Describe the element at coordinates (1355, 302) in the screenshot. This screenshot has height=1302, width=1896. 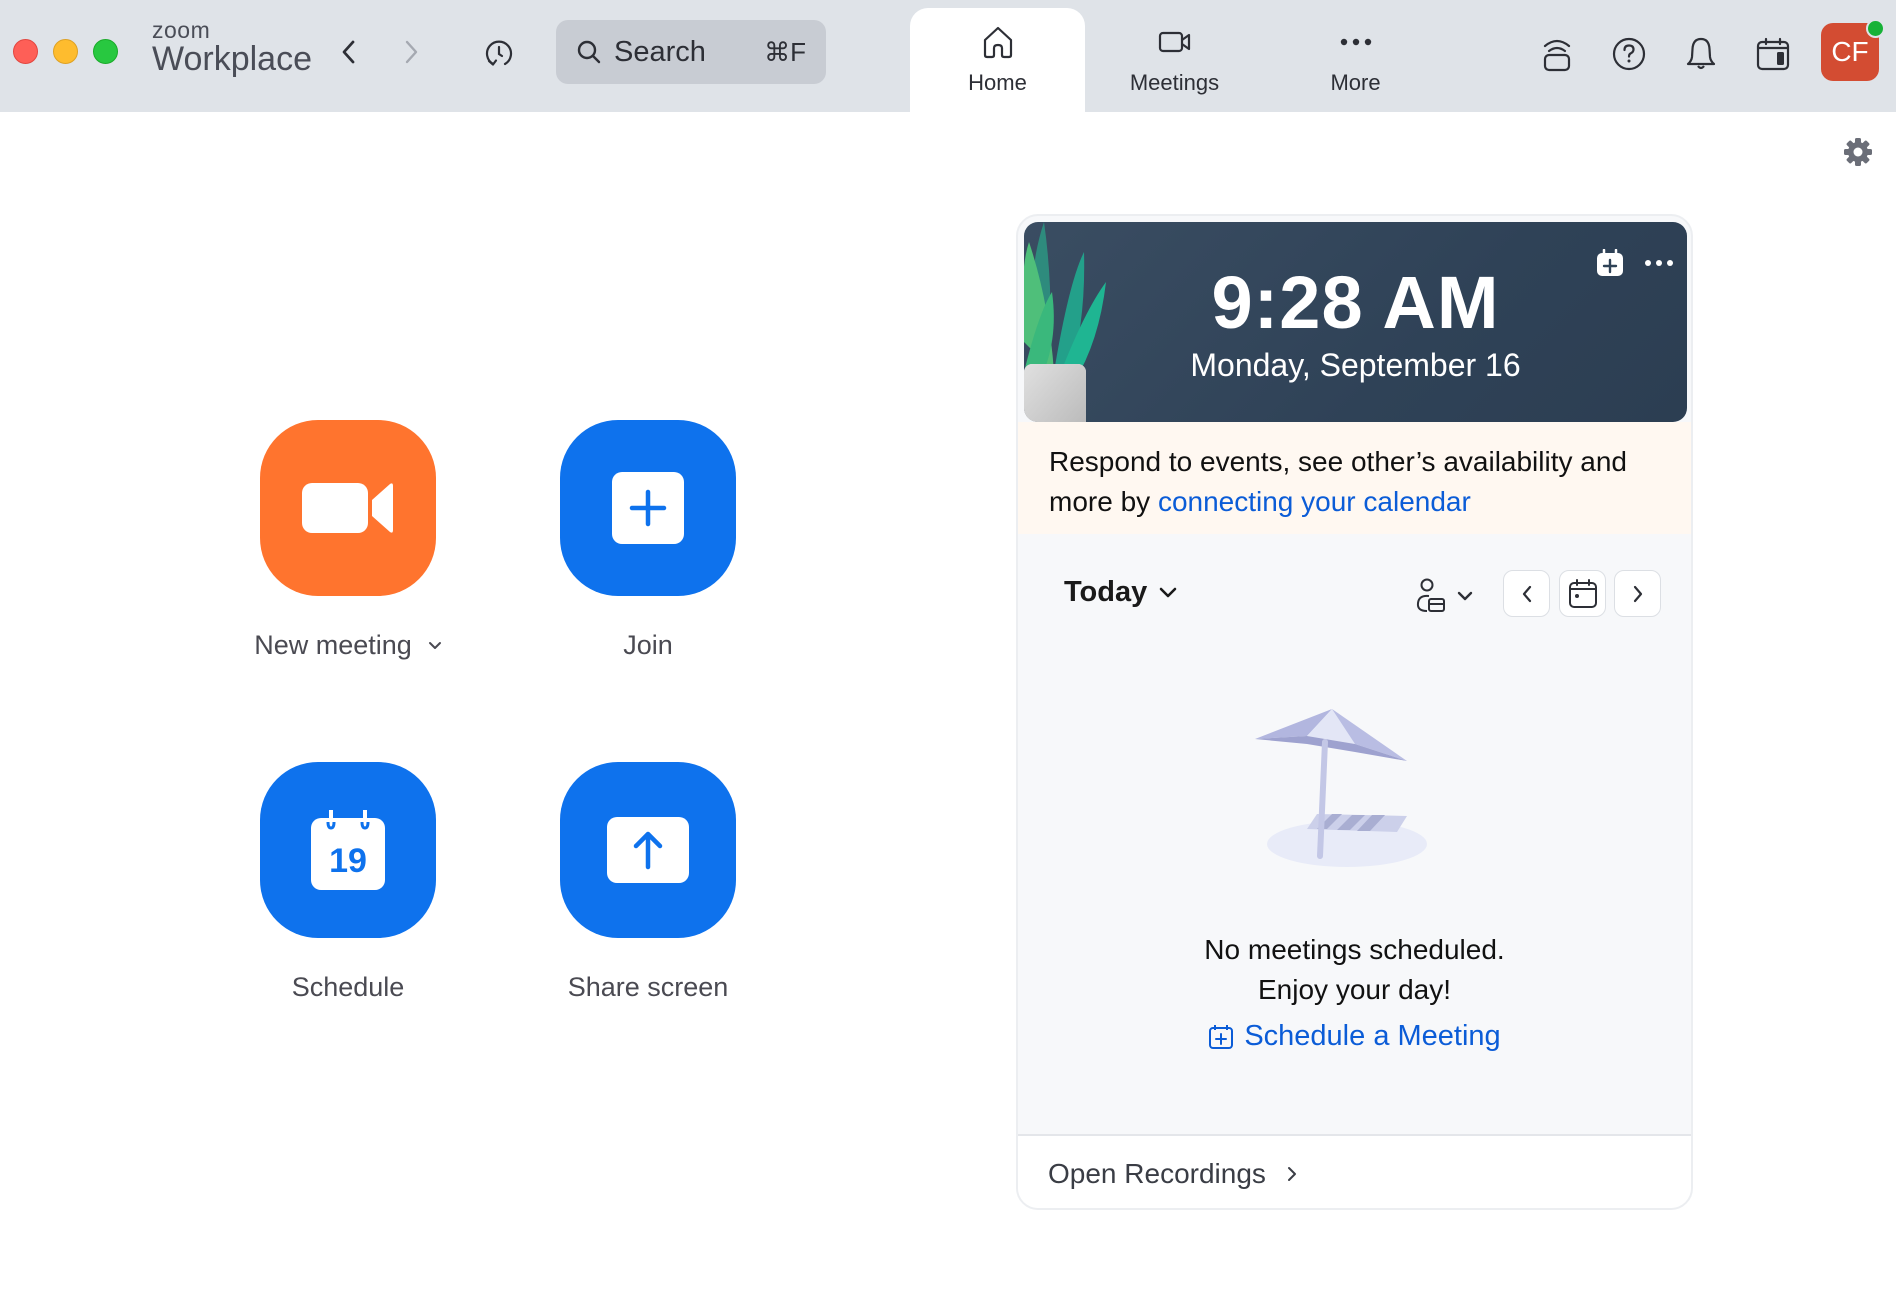
I see `clock-time: 9:28 AM` at that location.